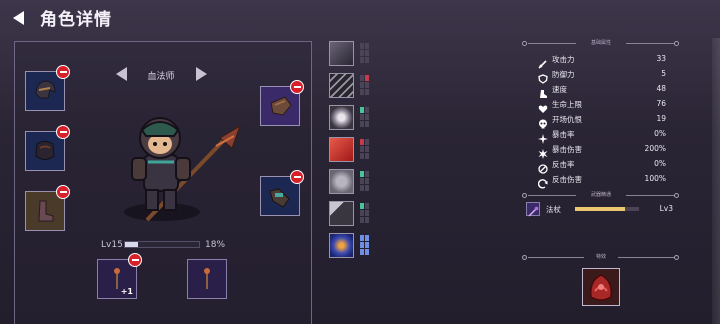 The width and height of the screenshot is (720, 324). I want to click on previous-class-arrow-icon, so click(122, 74).